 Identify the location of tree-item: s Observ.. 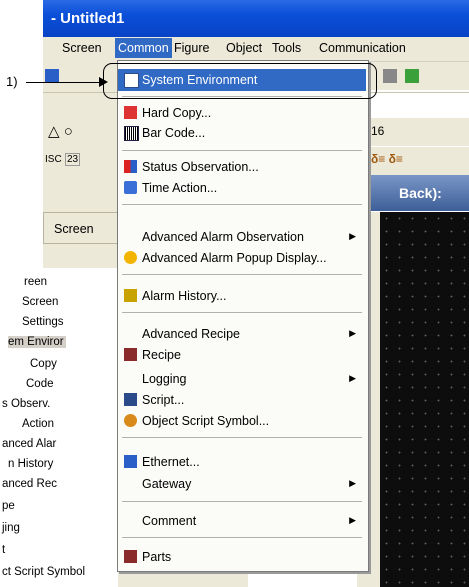
(26, 404).